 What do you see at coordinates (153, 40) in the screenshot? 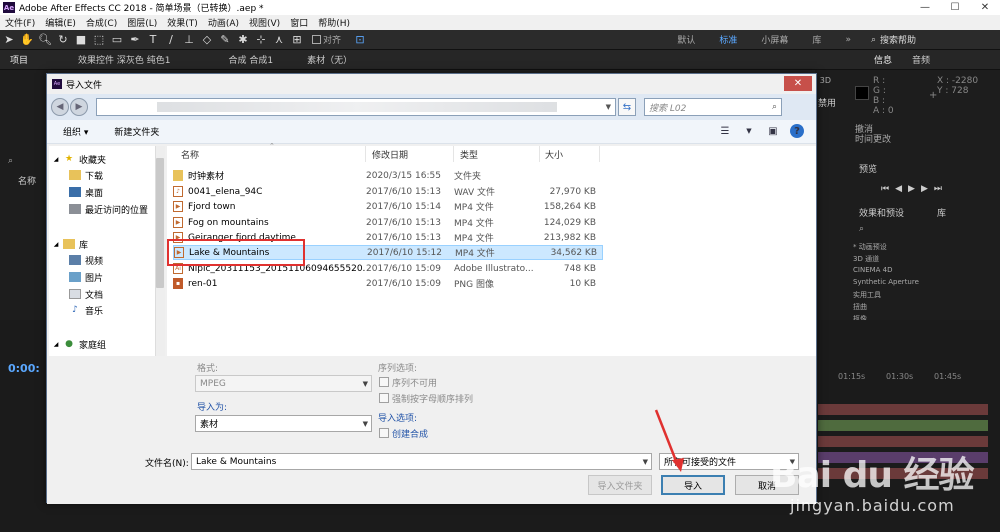
I see `type-tool-icon: T` at bounding box center [153, 40].